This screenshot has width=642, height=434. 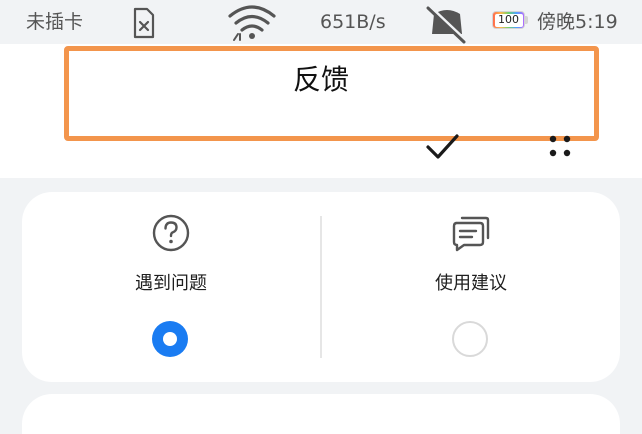 What do you see at coordinates (470, 339) in the screenshot?
I see `radio-suggestion` at bounding box center [470, 339].